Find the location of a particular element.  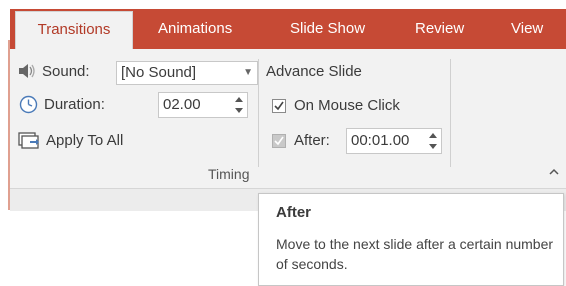

duration-label: Duration: is located at coordinates (74, 104).